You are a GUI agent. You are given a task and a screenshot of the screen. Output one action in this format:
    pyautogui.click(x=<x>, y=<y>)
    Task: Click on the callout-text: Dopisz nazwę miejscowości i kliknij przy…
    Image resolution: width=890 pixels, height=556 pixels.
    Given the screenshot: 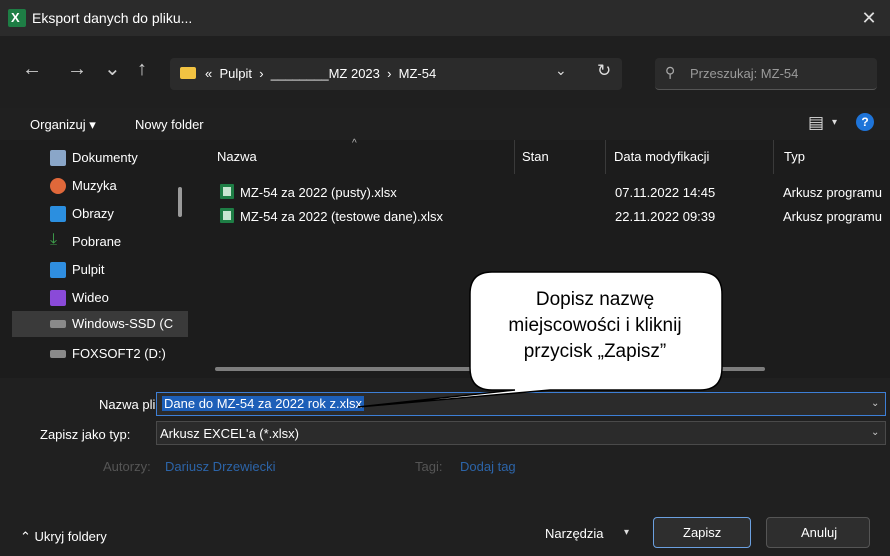 What is the action you would take?
    pyautogui.click(x=595, y=326)
    